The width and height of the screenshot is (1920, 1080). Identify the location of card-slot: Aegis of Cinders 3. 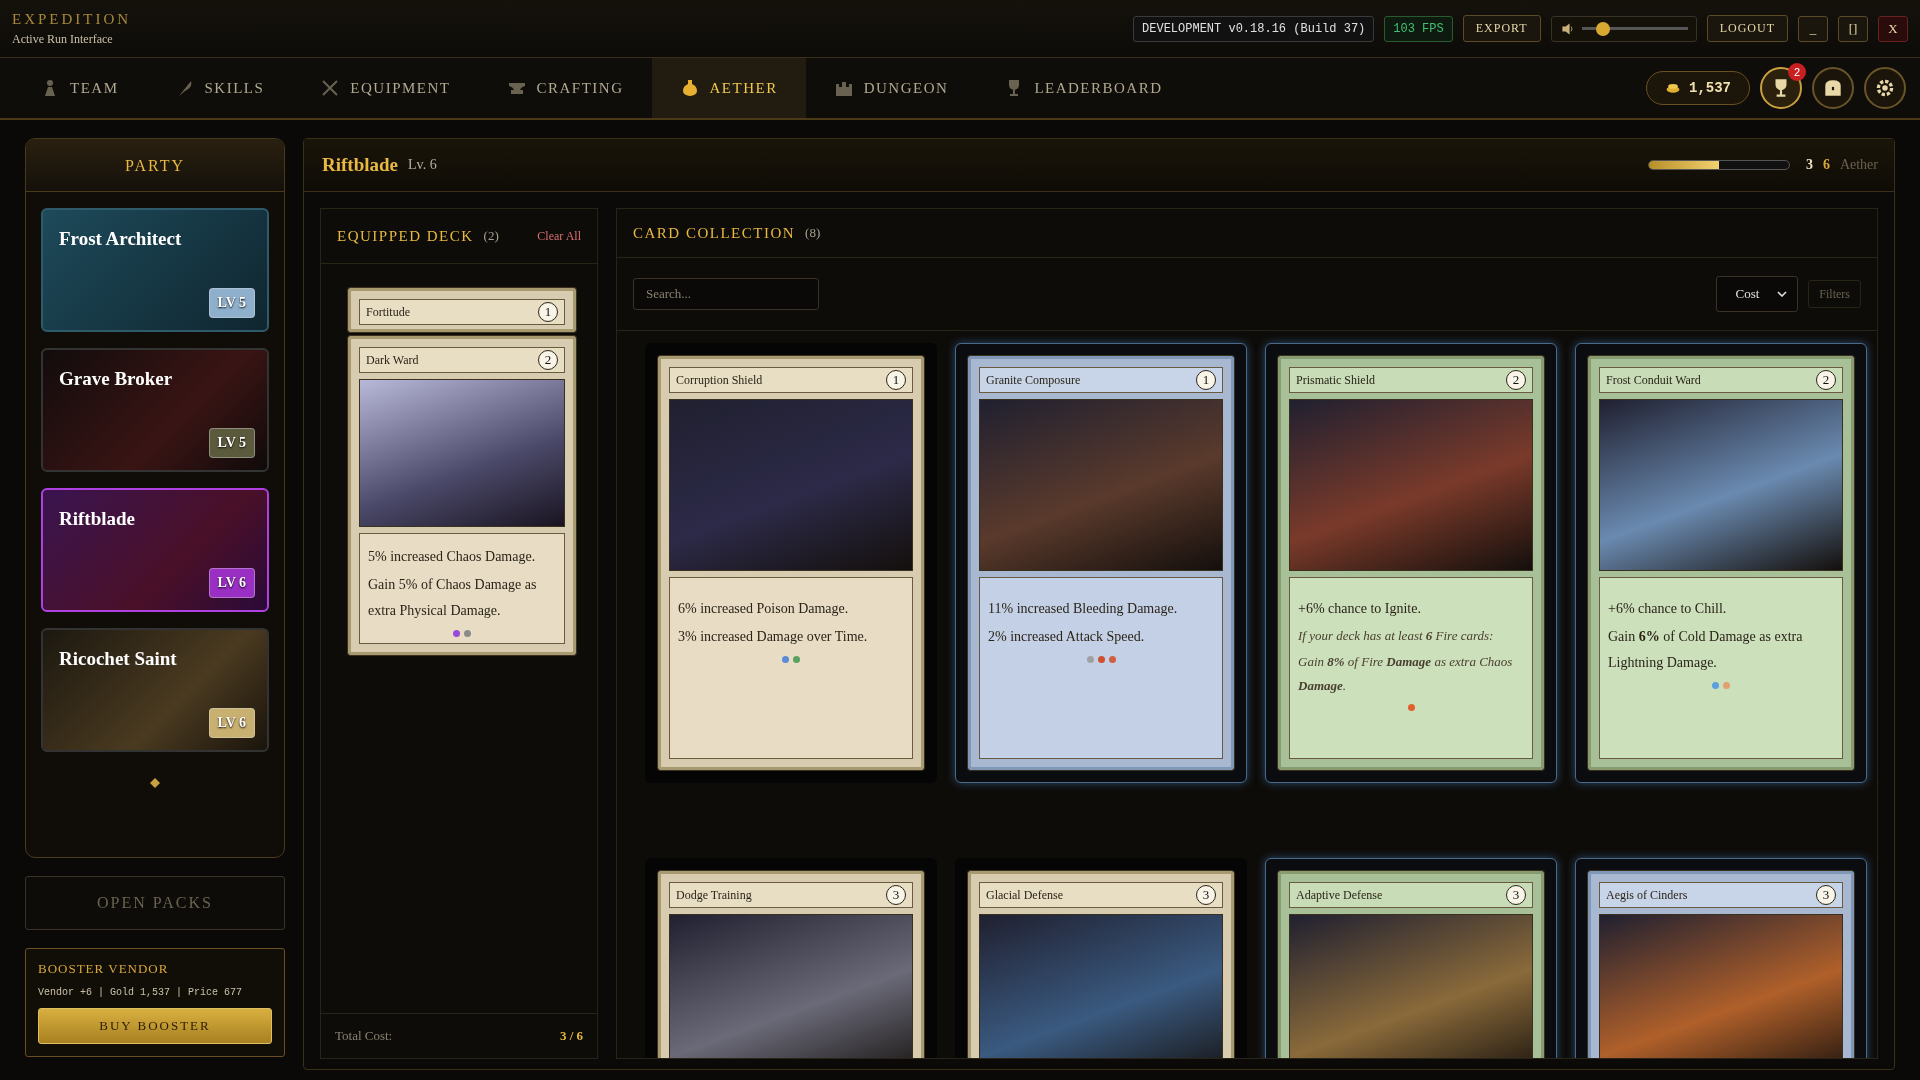
(1721, 958).